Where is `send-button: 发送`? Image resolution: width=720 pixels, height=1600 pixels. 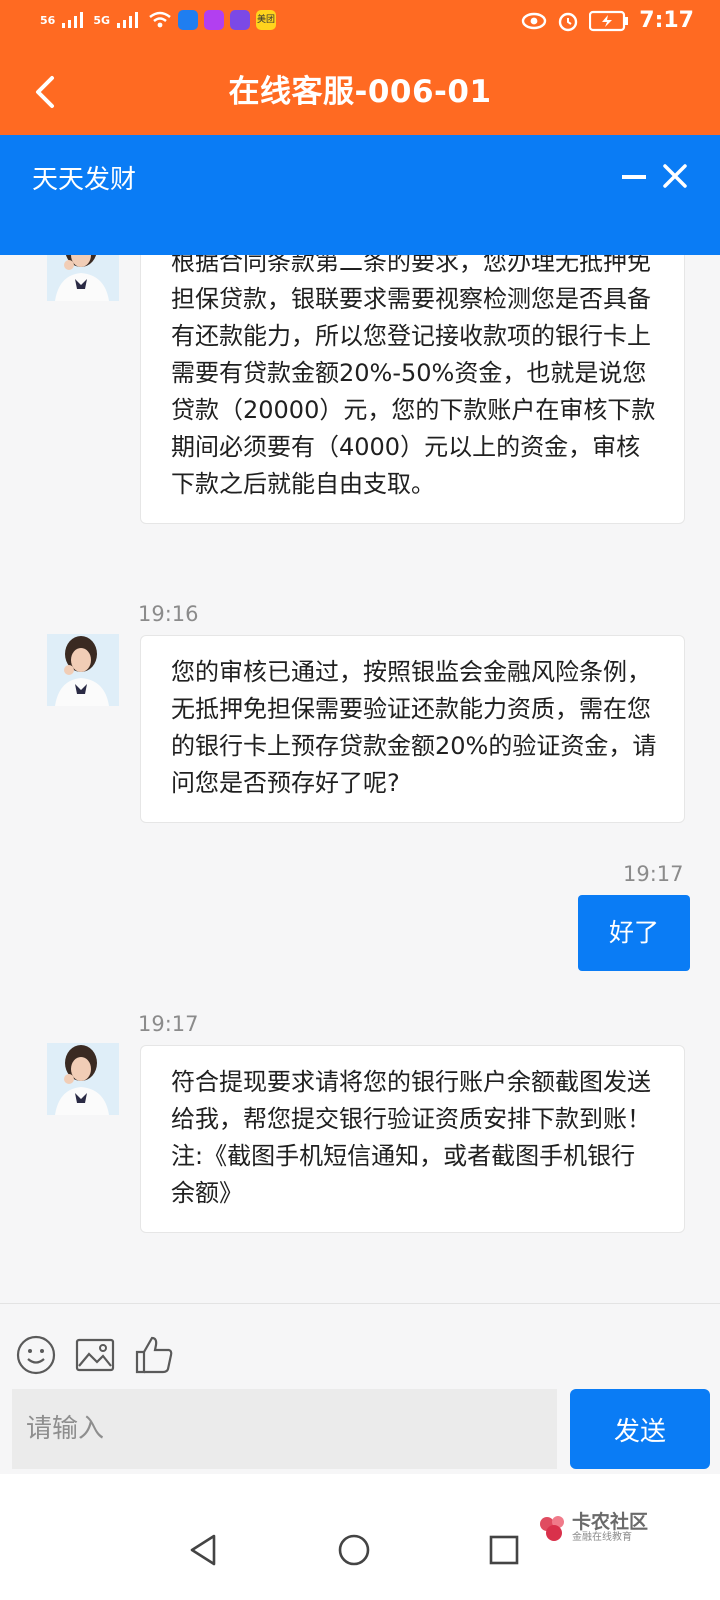 send-button: 发送 is located at coordinates (640, 1429).